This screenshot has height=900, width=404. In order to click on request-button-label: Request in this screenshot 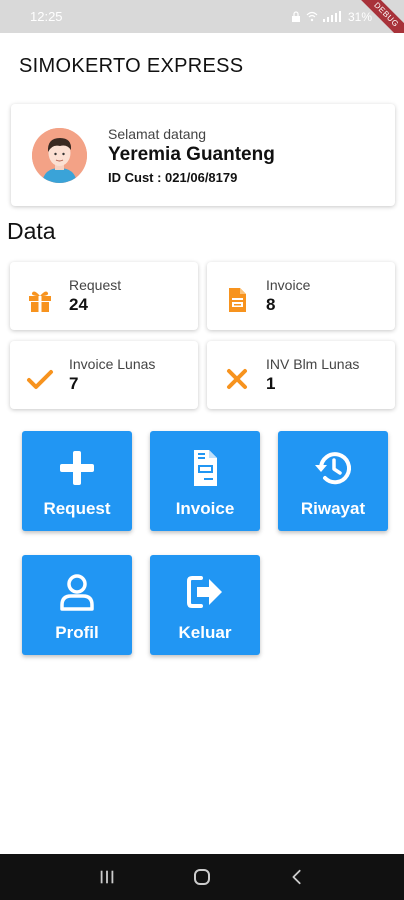, I will do `click(77, 508)`.